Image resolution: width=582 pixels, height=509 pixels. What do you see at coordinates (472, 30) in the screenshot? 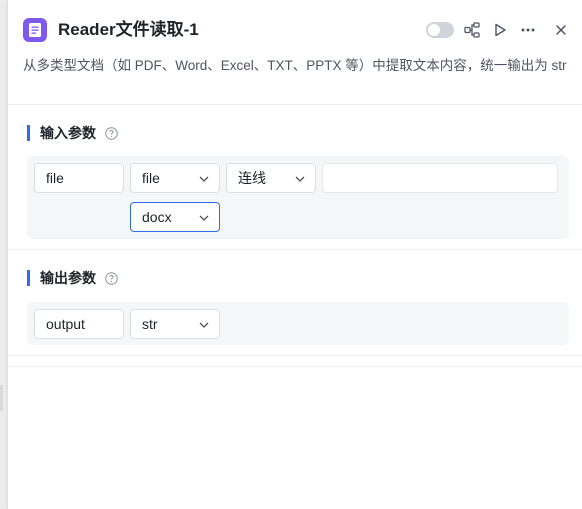
I see `flow-icon` at bounding box center [472, 30].